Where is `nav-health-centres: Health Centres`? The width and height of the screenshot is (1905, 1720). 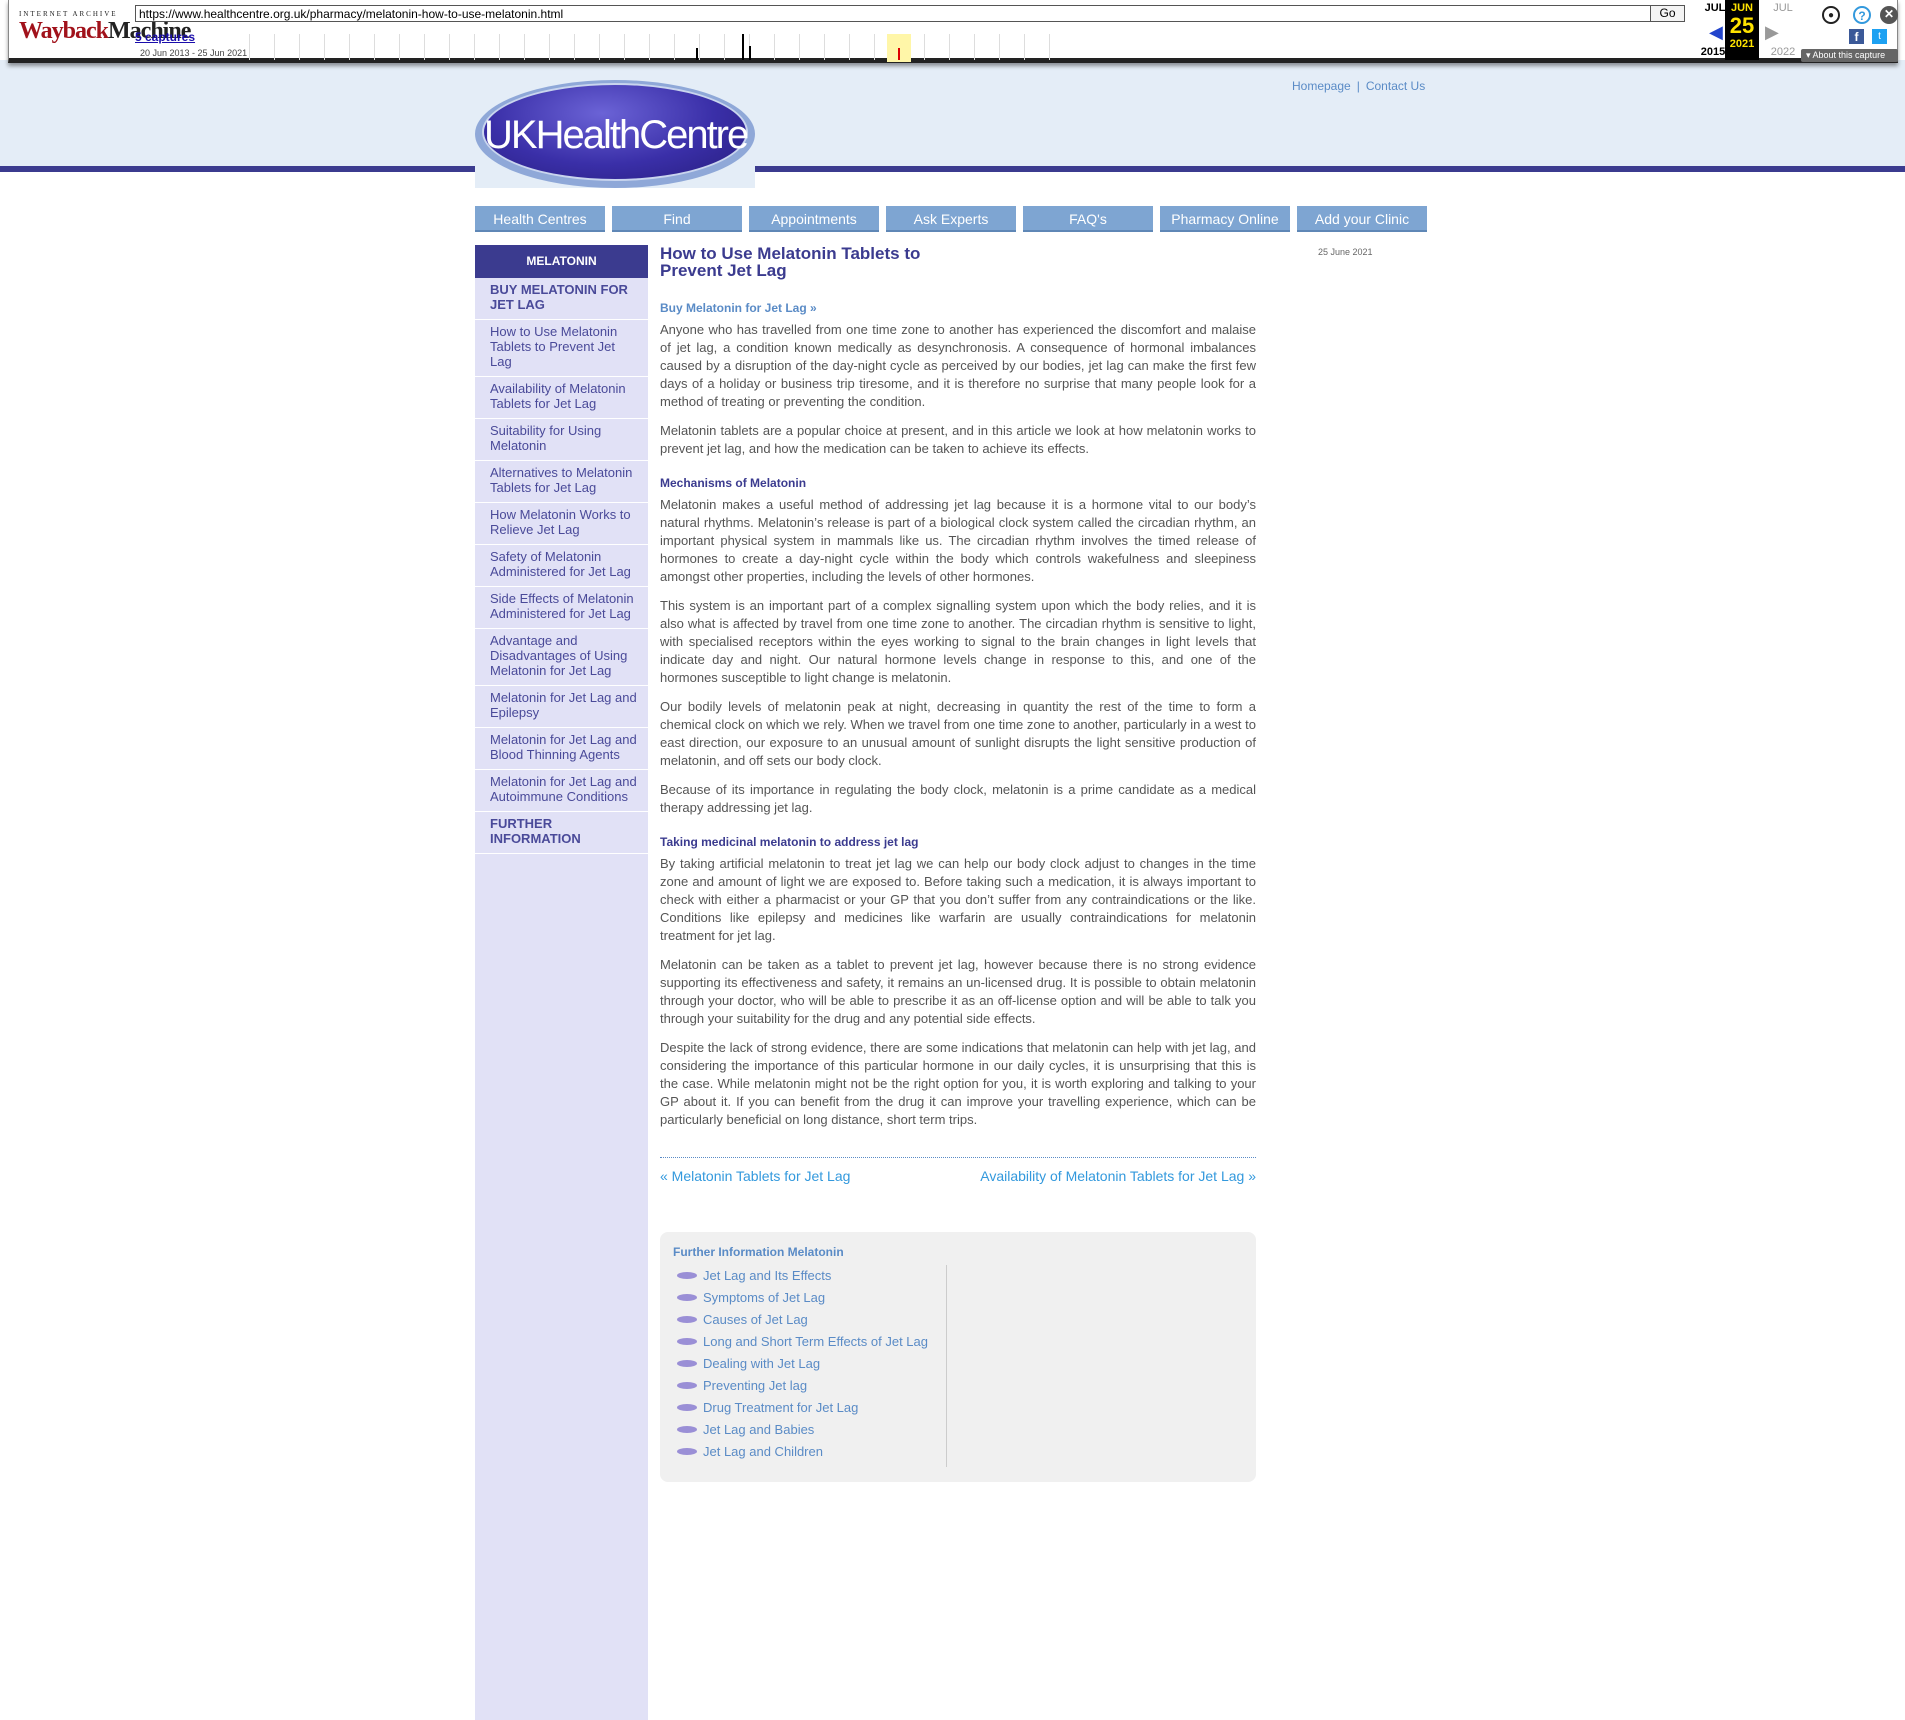
nav-health-centres: Health Centres is located at coordinates (540, 219).